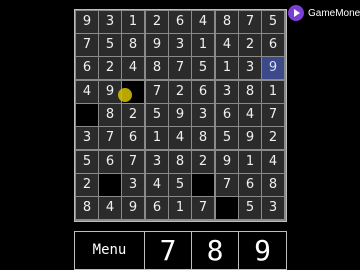 The width and height of the screenshot is (360, 270). Describe the element at coordinates (125, 95) in the screenshot. I see `pointer-cursor` at that location.